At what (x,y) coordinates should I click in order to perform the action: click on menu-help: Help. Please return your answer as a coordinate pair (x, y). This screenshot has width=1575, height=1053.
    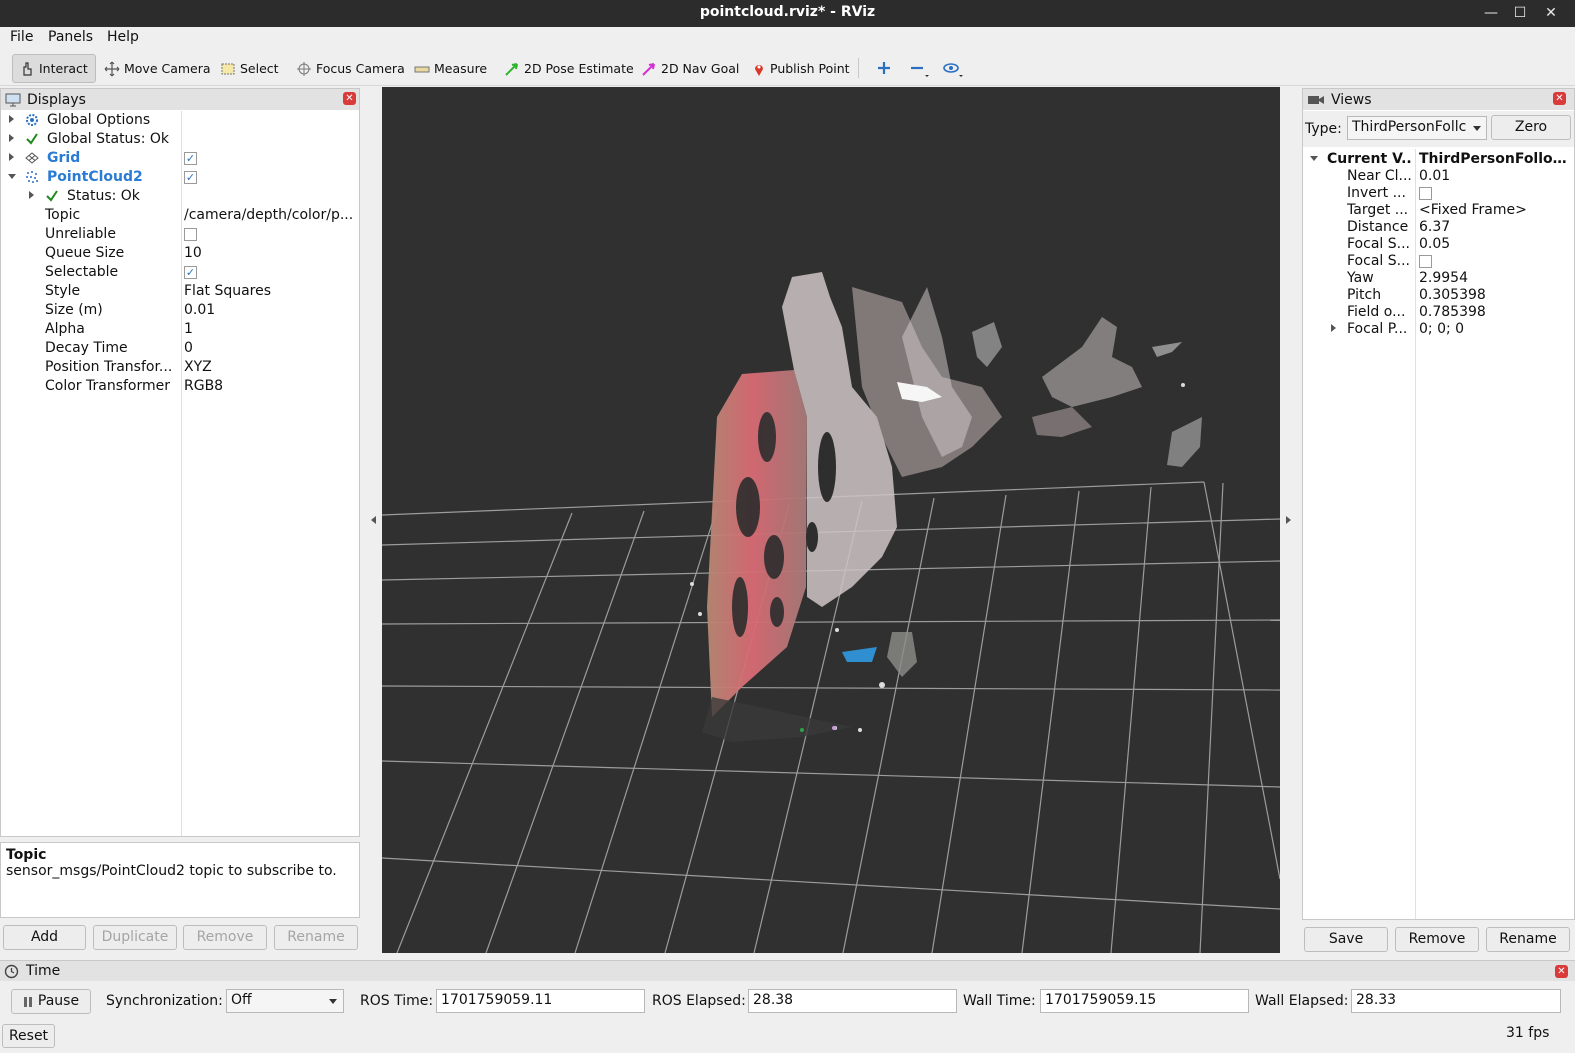
    Looking at the image, I should click on (123, 37).